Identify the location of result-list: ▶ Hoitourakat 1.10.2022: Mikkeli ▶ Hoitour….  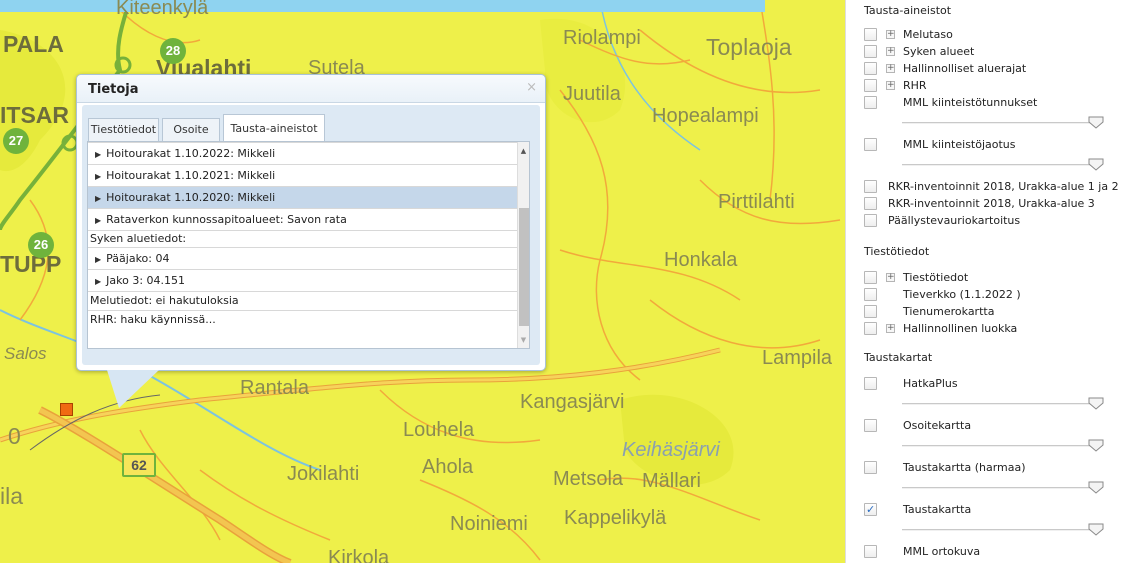
(308, 245).